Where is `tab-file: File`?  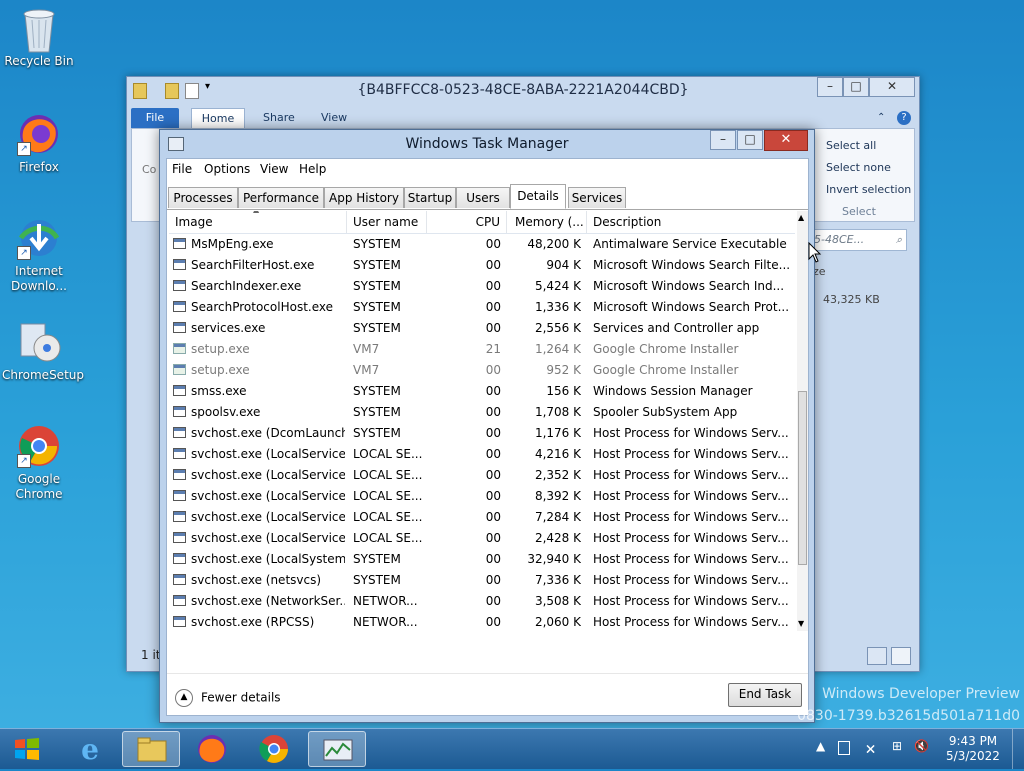 tab-file: File is located at coordinates (155, 118).